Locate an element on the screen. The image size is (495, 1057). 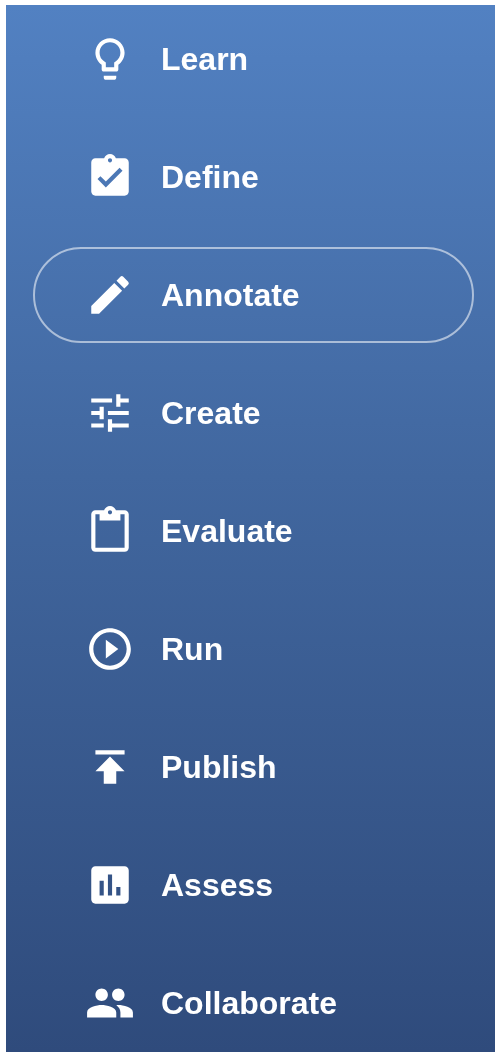
nav-item: Create is located at coordinates (253, 413).